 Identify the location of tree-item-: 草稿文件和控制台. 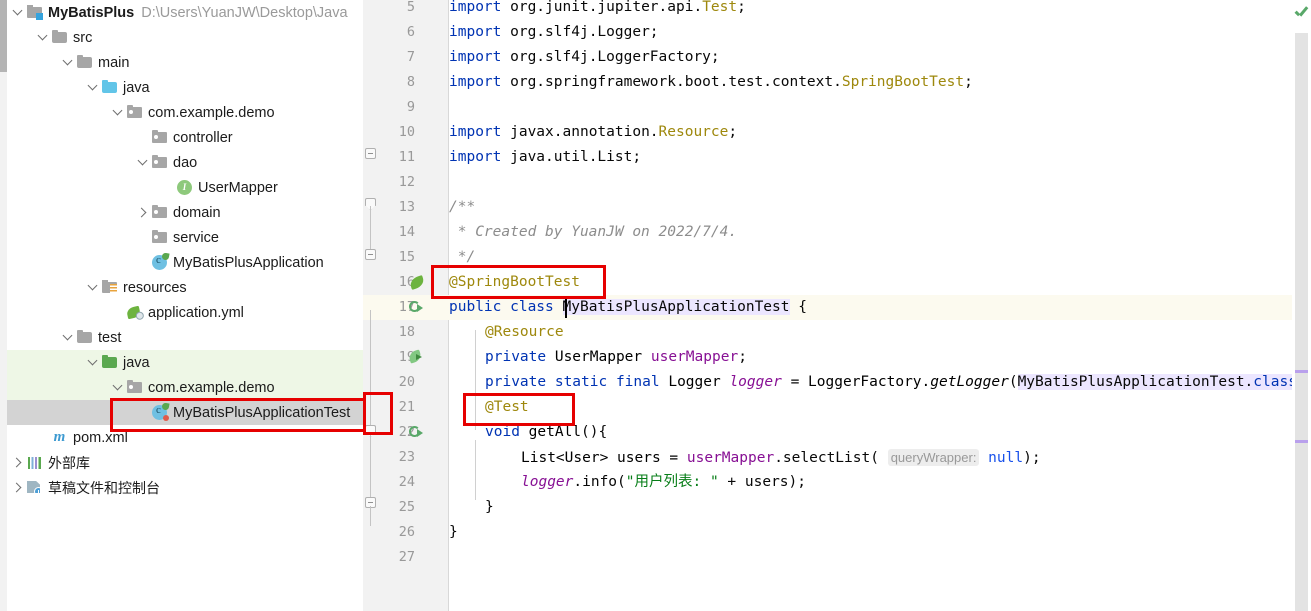
(181, 487).